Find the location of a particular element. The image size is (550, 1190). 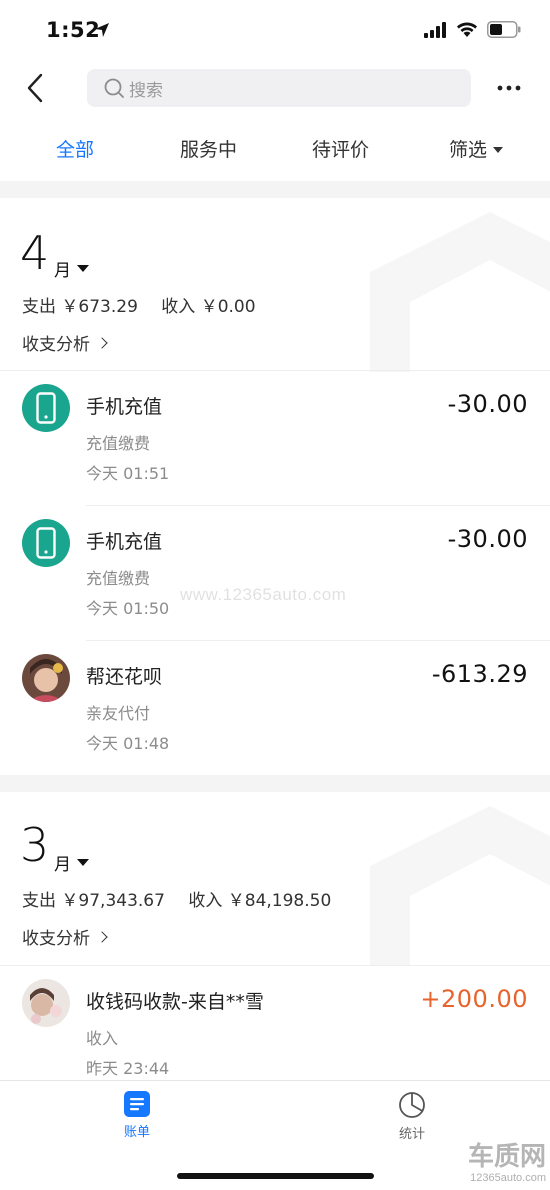

income-total: 收入 ￥84,198.50 is located at coordinates (260, 901).